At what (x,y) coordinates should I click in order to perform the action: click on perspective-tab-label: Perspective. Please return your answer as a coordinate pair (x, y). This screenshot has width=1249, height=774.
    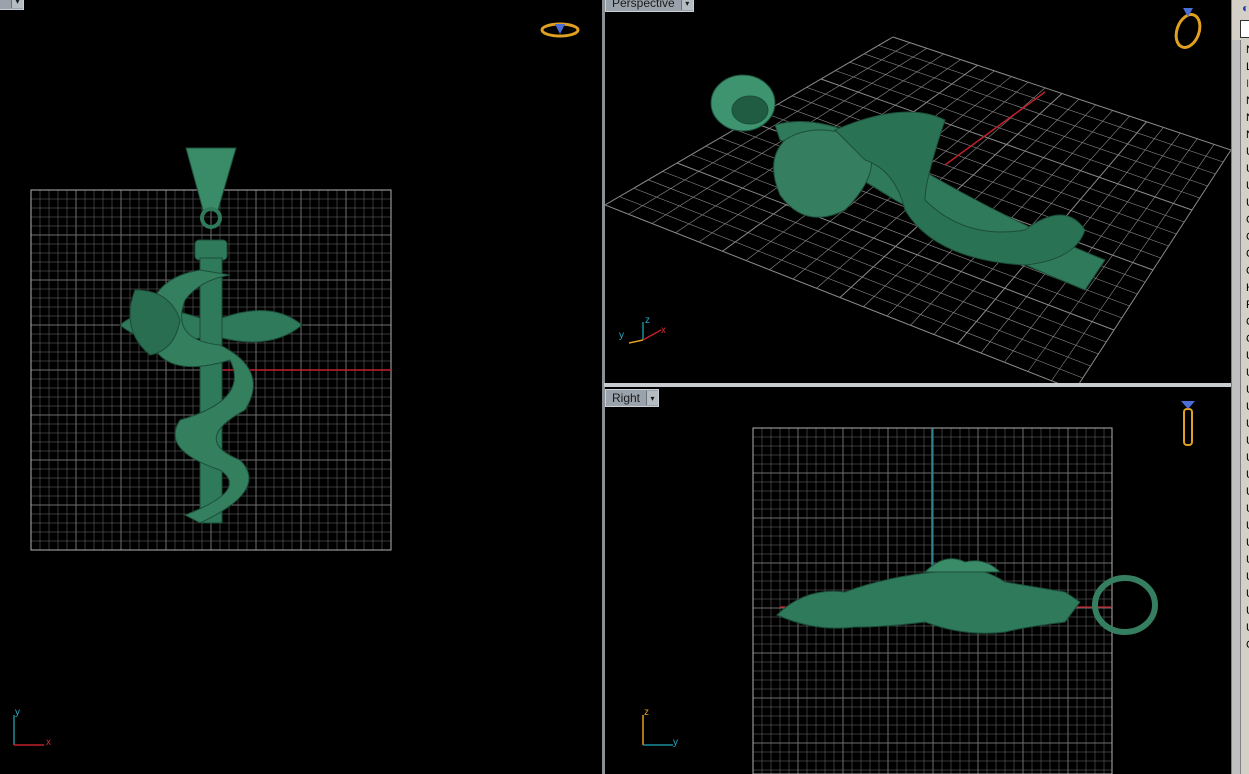
    Looking at the image, I should click on (643, 5).